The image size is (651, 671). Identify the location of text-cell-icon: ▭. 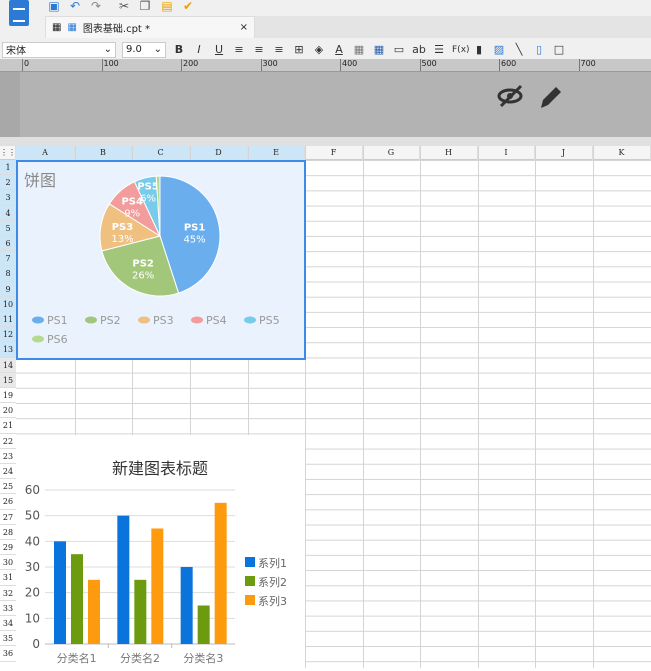
(399, 49).